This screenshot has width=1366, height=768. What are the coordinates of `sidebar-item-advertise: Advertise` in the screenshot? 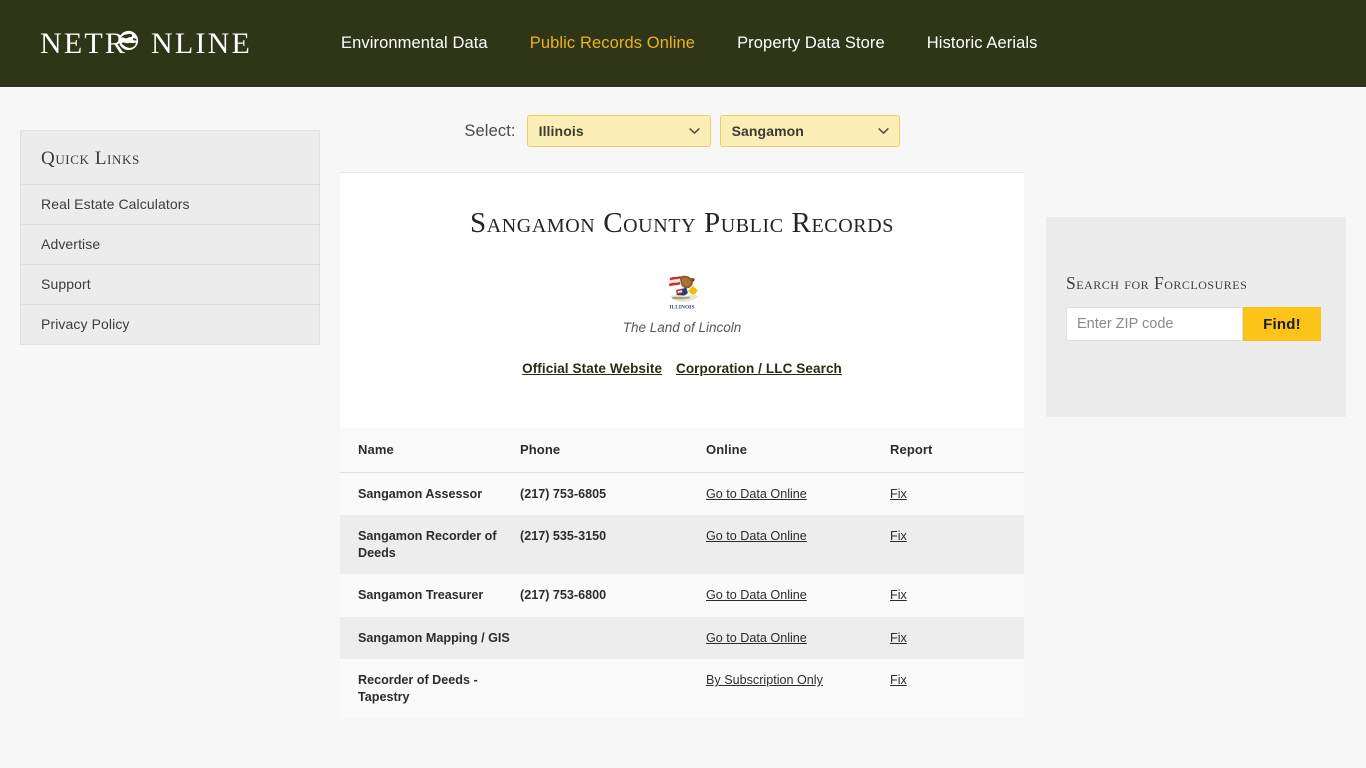 It's located at (170, 244).